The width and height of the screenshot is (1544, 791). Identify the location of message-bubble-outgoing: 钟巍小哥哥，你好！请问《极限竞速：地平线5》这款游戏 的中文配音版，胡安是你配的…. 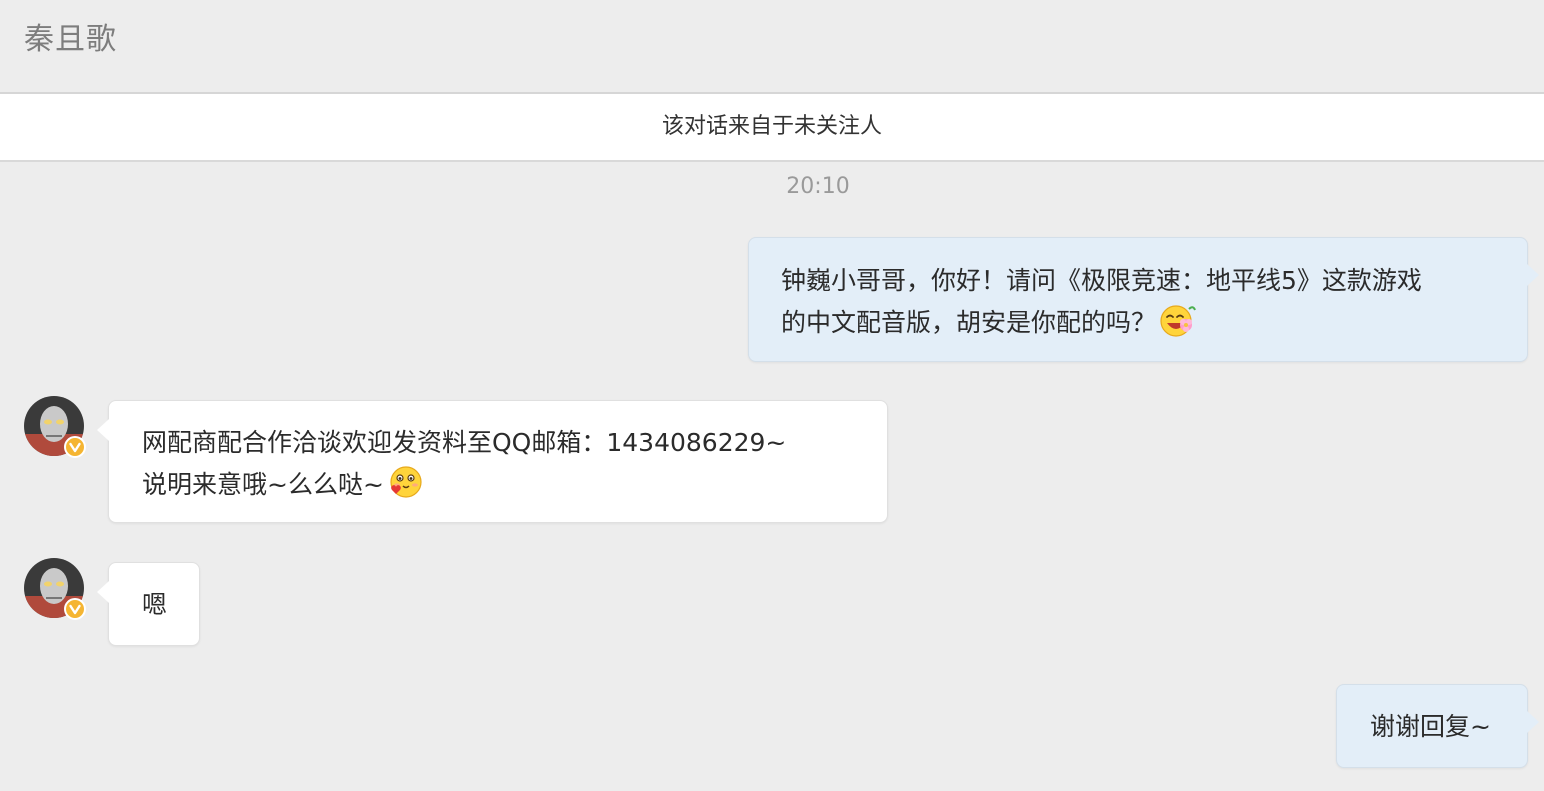
(1143, 299).